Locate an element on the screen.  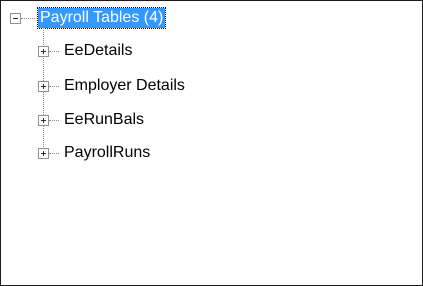
tree-root-payroll-tables: Payroll Tables (4) is located at coordinates (101, 18).